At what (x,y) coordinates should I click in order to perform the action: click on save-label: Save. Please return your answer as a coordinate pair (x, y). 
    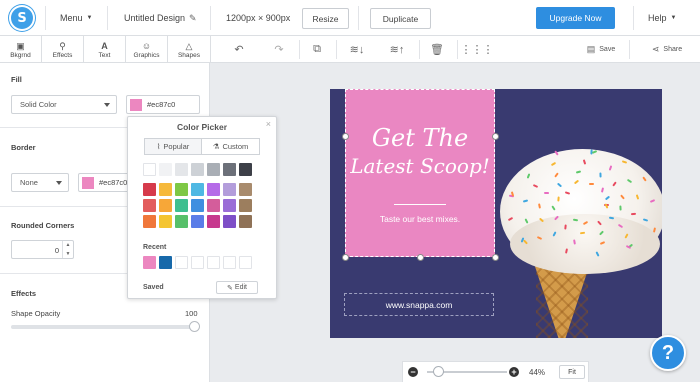
    Looking at the image, I should click on (607, 49).